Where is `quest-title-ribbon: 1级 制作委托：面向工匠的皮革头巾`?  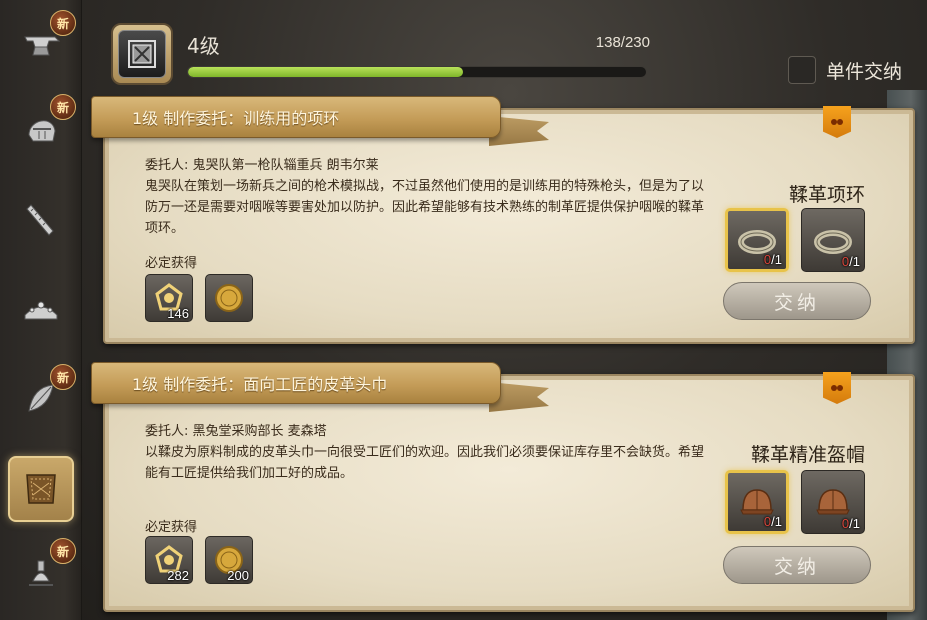
quest-title-ribbon: 1级 制作委托：面向工匠的皮革头巾 is located at coordinates (296, 383).